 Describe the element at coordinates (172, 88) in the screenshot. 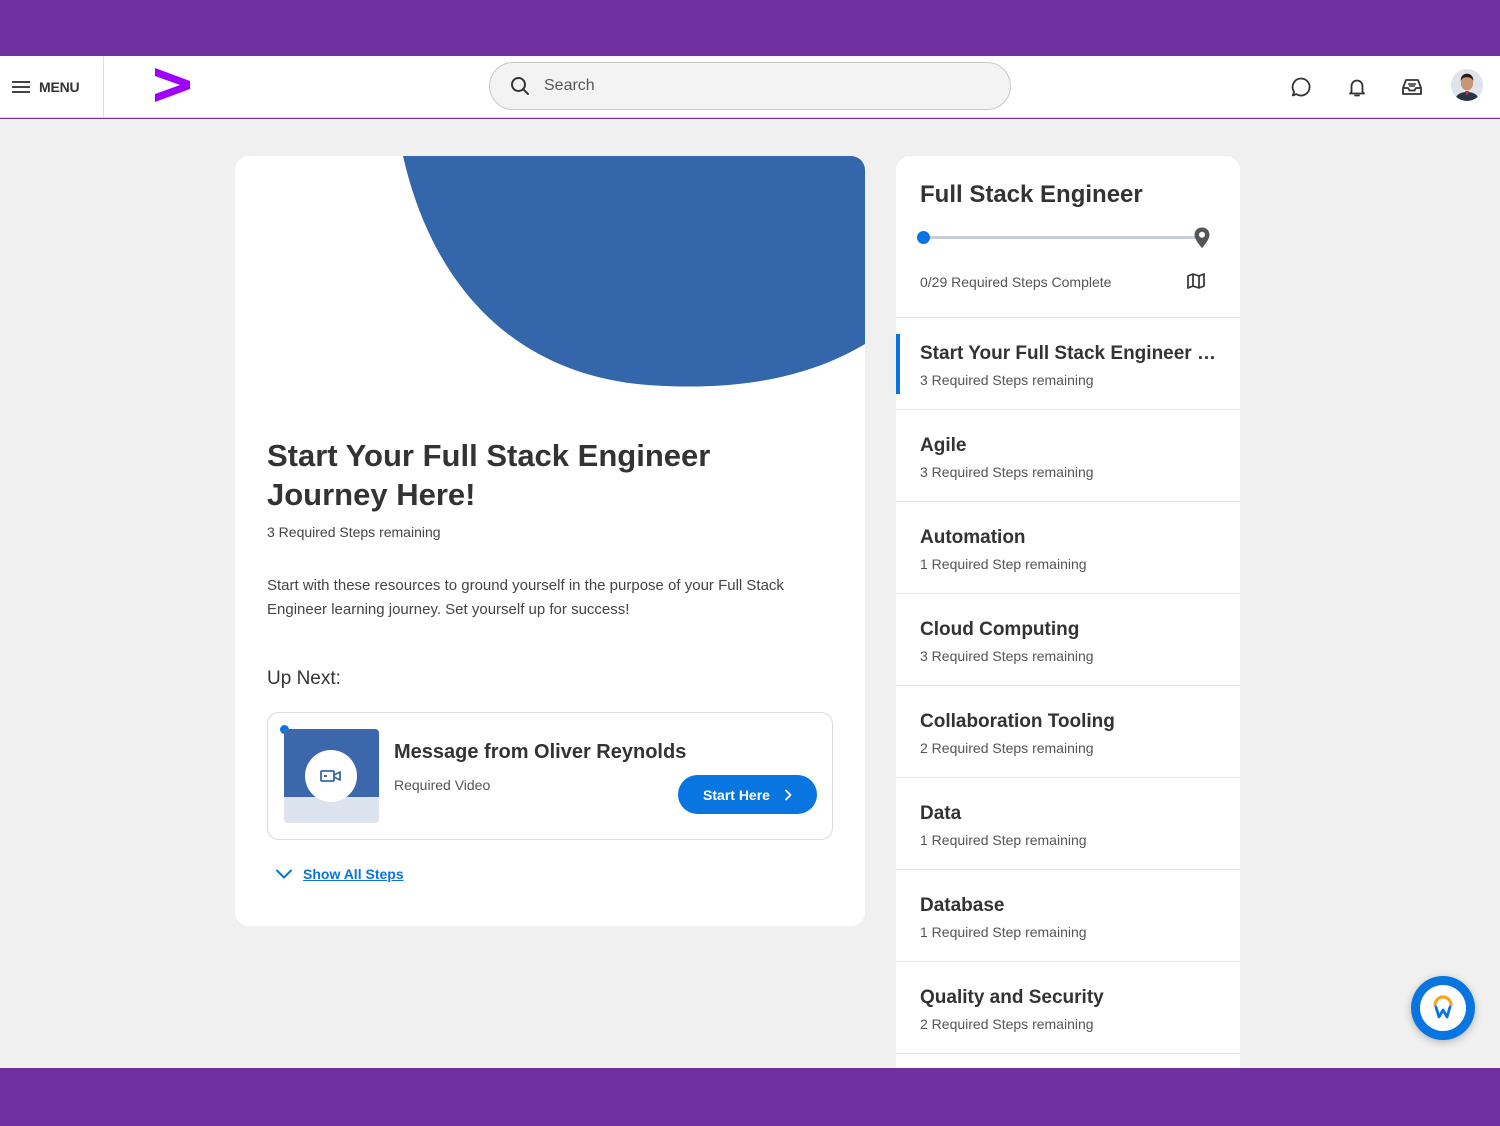

I see `accenture-logo` at that location.